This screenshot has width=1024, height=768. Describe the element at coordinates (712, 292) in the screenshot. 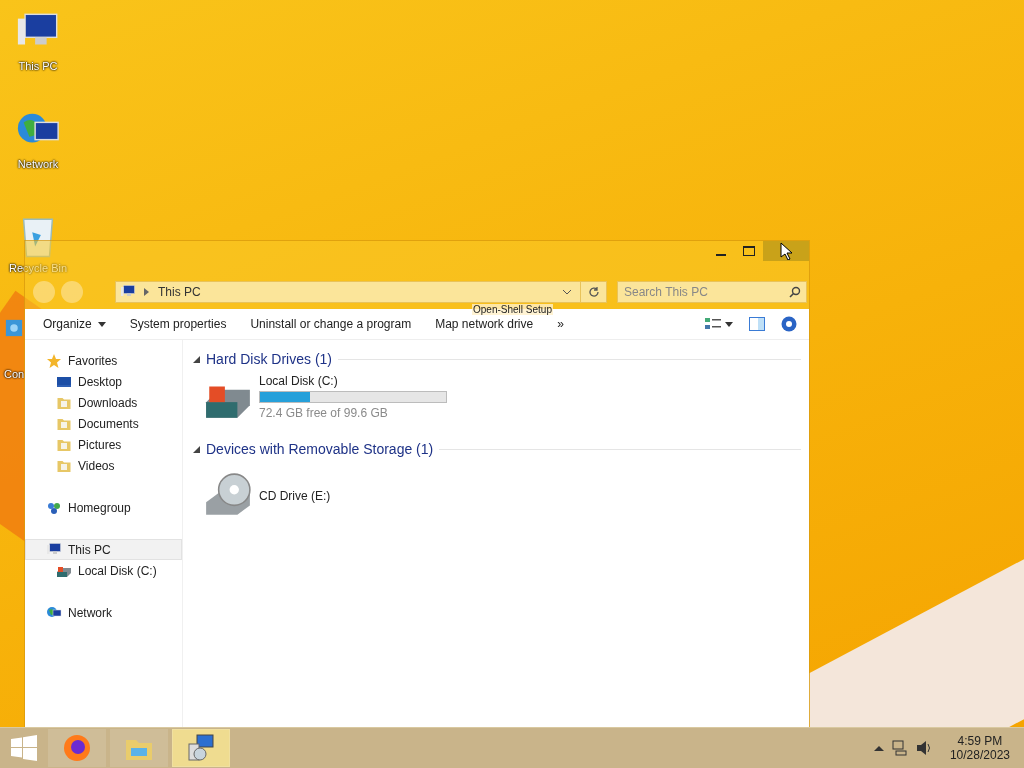

I see `search-field: Search This PC` at that location.